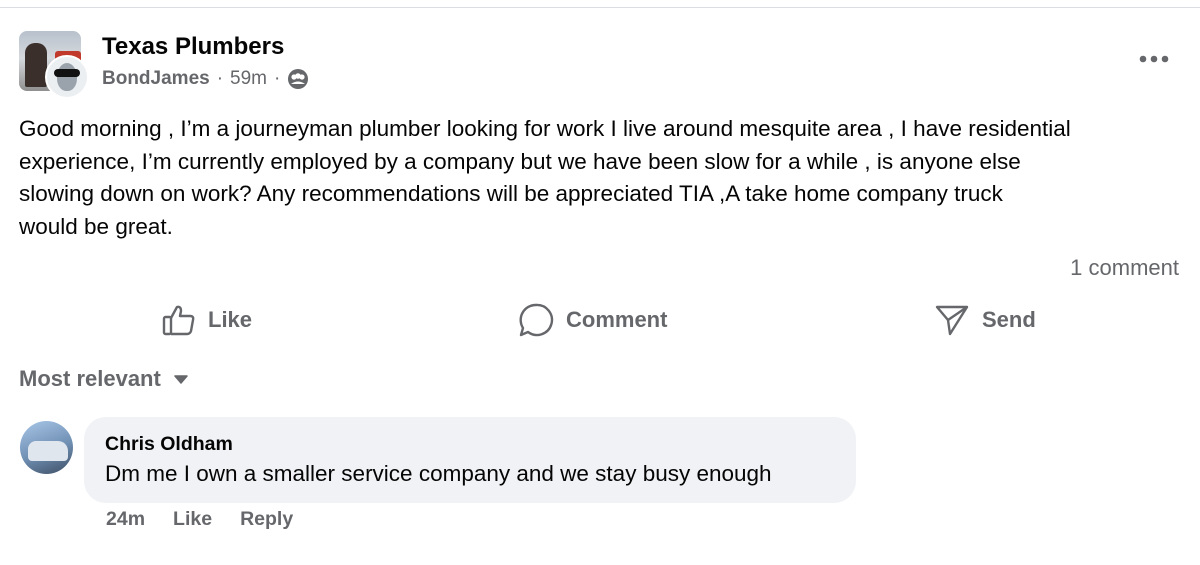 Image resolution: width=1200 pixels, height=565 pixels. I want to click on more-options-icon, so click(1154, 59).